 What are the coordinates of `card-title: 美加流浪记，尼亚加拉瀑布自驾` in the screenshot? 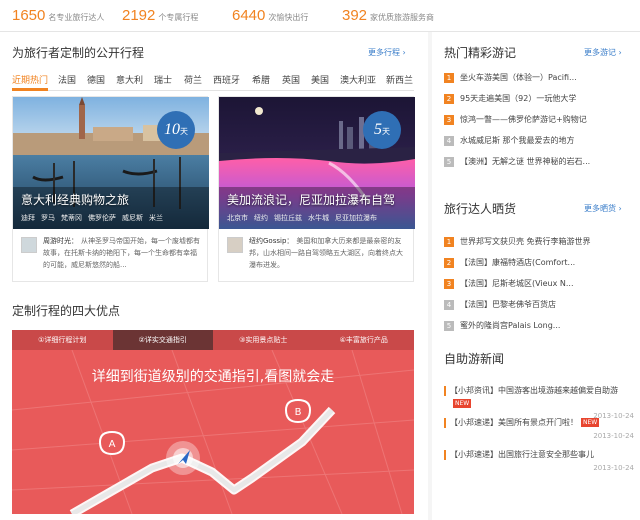 It's located at (311, 200).